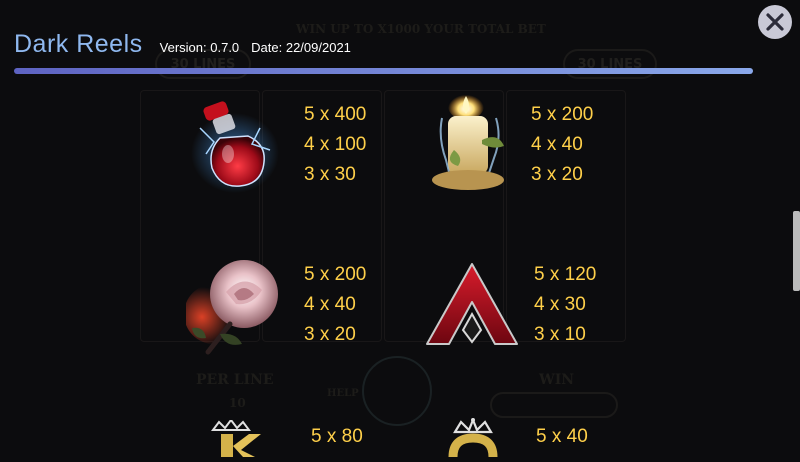  What do you see at coordinates (199, 47) in the screenshot?
I see `version-label: Version: 0.7.0` at bounding box center [199, 47].